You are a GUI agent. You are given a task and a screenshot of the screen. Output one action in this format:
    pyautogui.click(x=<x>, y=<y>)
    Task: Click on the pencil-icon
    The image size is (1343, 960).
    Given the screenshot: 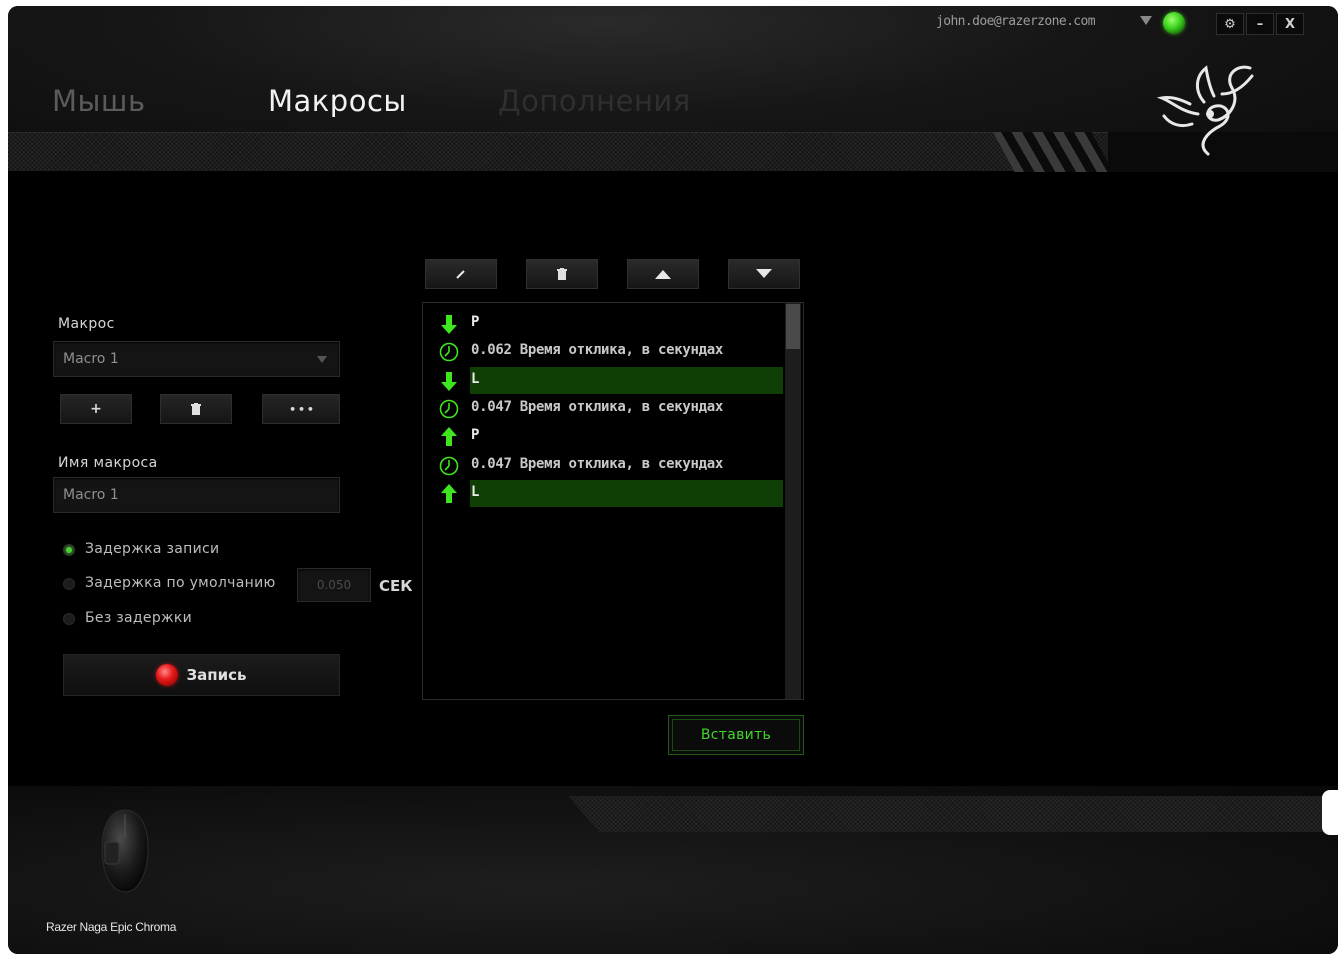 What is the action you would take?
    pyautogui.click(x=460, y=274)
    